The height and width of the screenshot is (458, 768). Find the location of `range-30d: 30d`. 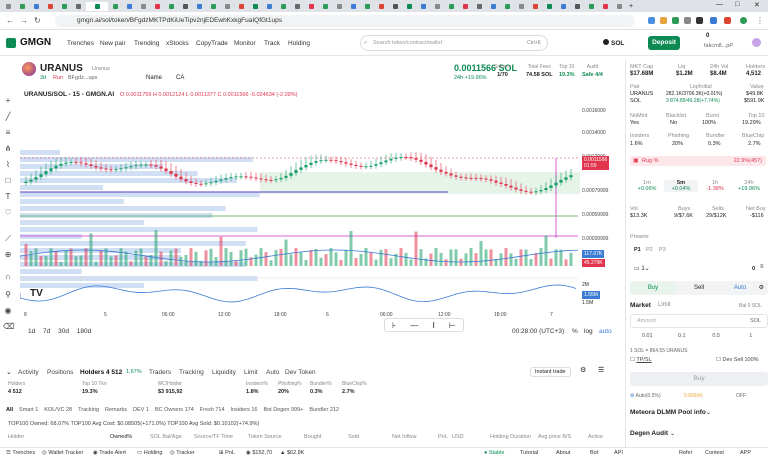

range-30d: 30d is located at coordinates (63, 331).